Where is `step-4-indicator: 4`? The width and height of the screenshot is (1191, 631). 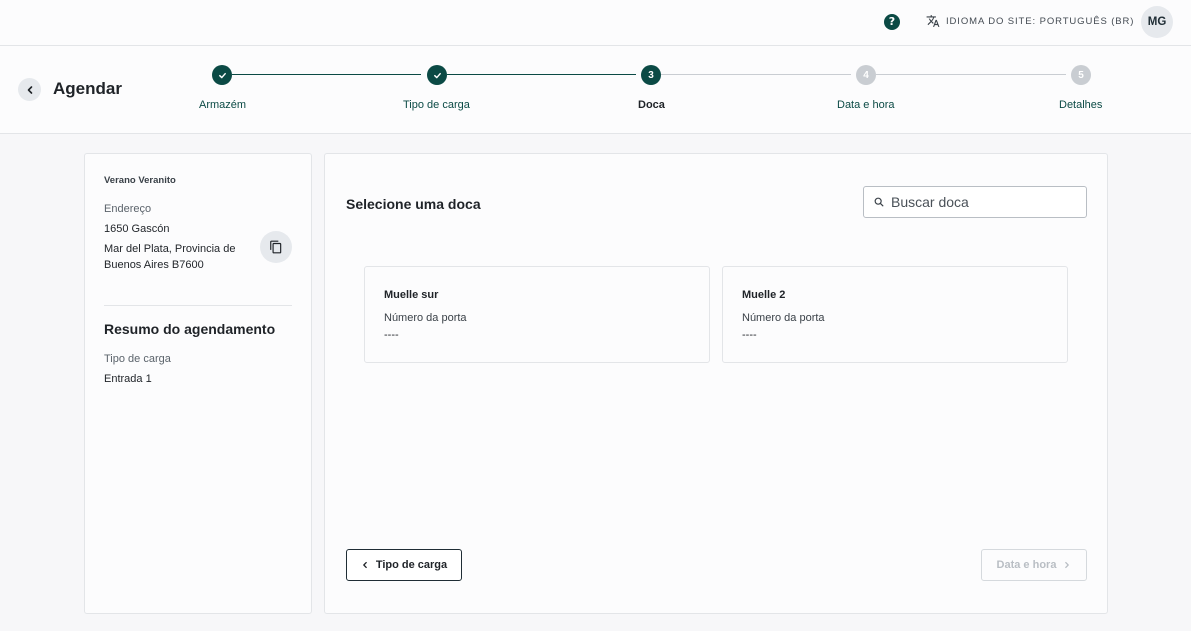
step-4-indicator: 4 is located at coordinates (866, 75).